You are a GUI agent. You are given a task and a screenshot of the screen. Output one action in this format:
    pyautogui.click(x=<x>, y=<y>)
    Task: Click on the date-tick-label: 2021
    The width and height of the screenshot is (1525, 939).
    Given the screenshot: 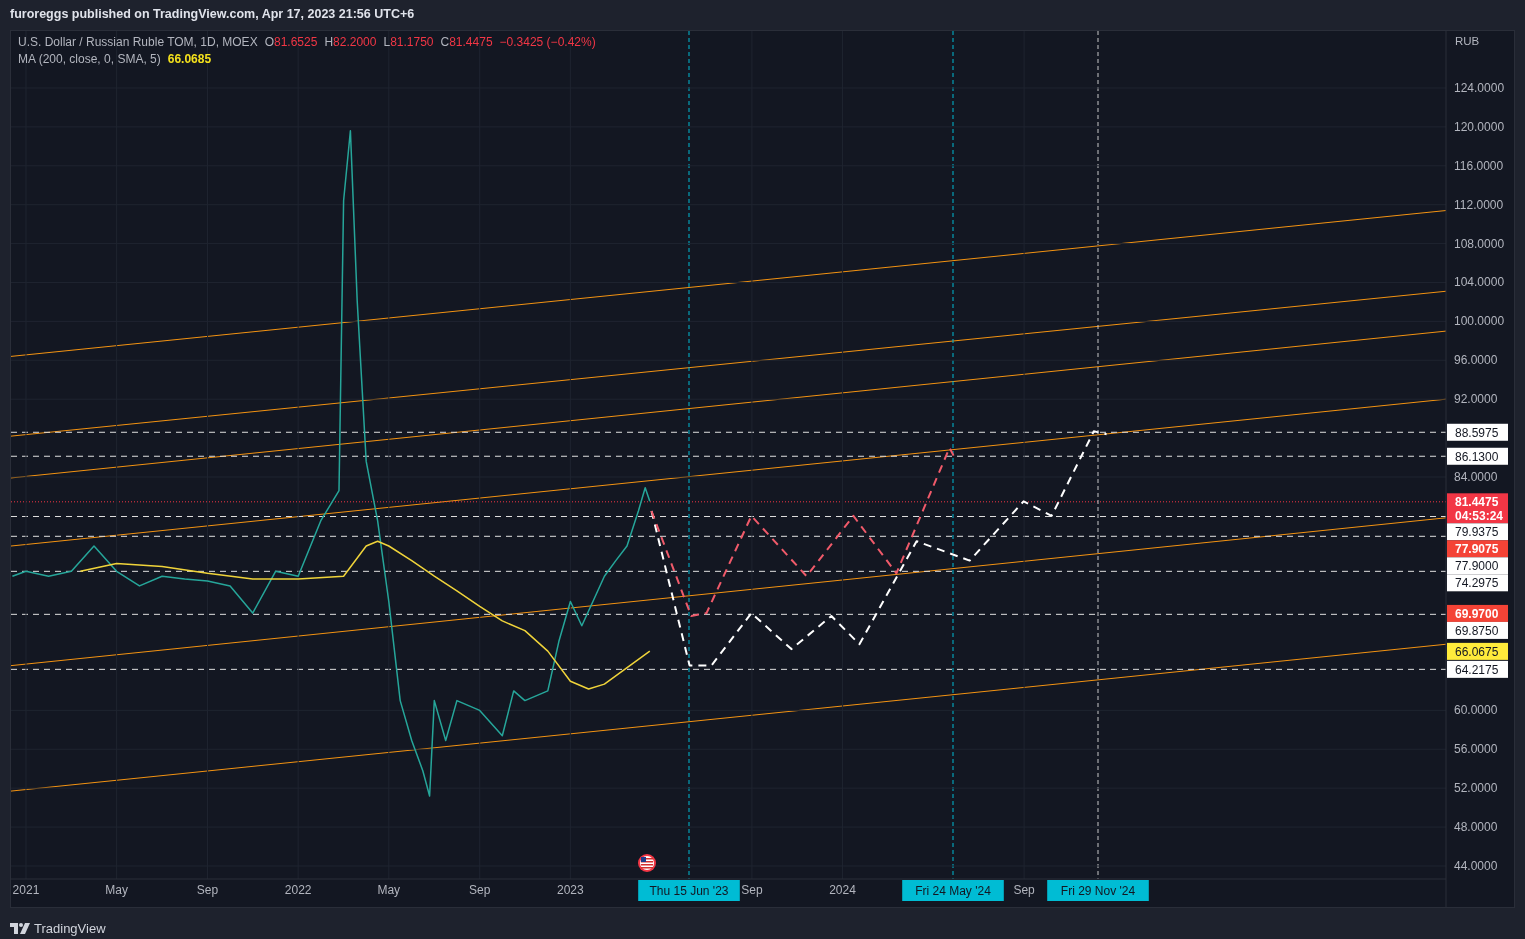 What is the action you would take?
    pyautogui.click(x=26, y=890)
    